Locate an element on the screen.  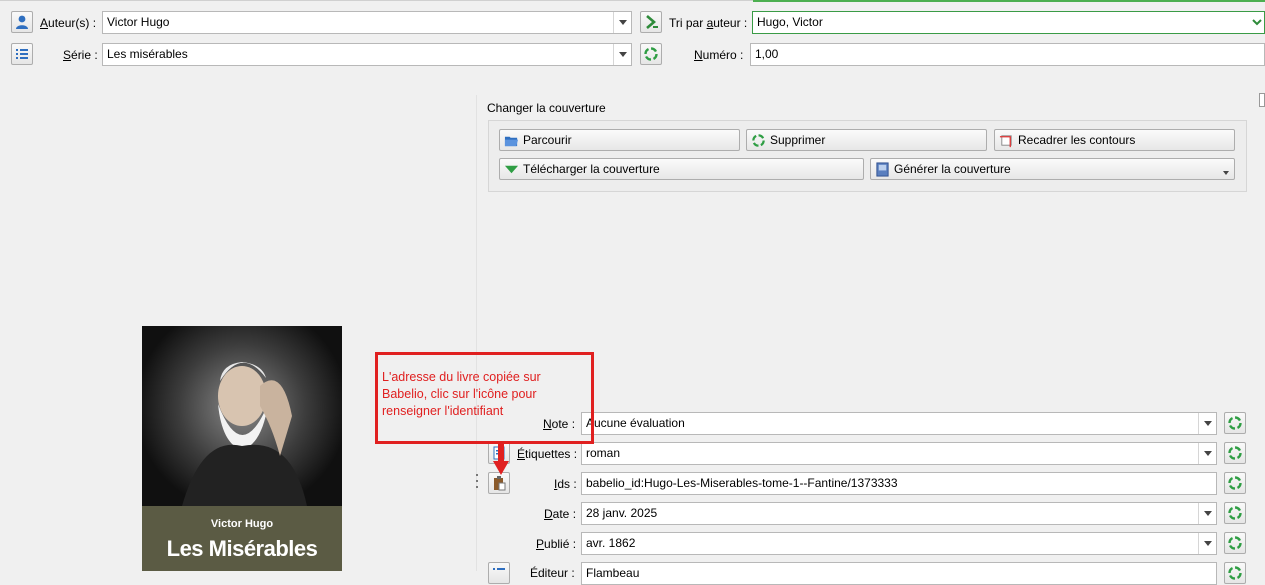
cover-title-text: Les Misérables is located at coordinates (242, 548).